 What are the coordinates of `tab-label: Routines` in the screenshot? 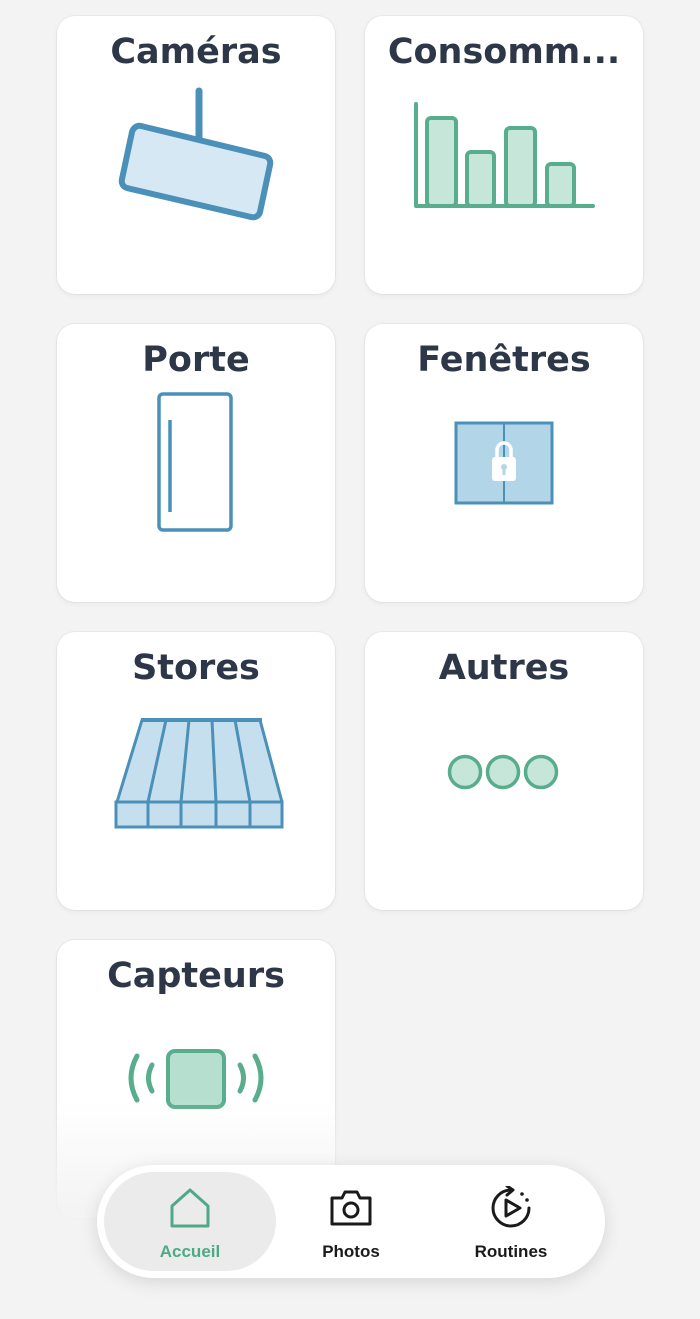 It's located at (511, 1251).